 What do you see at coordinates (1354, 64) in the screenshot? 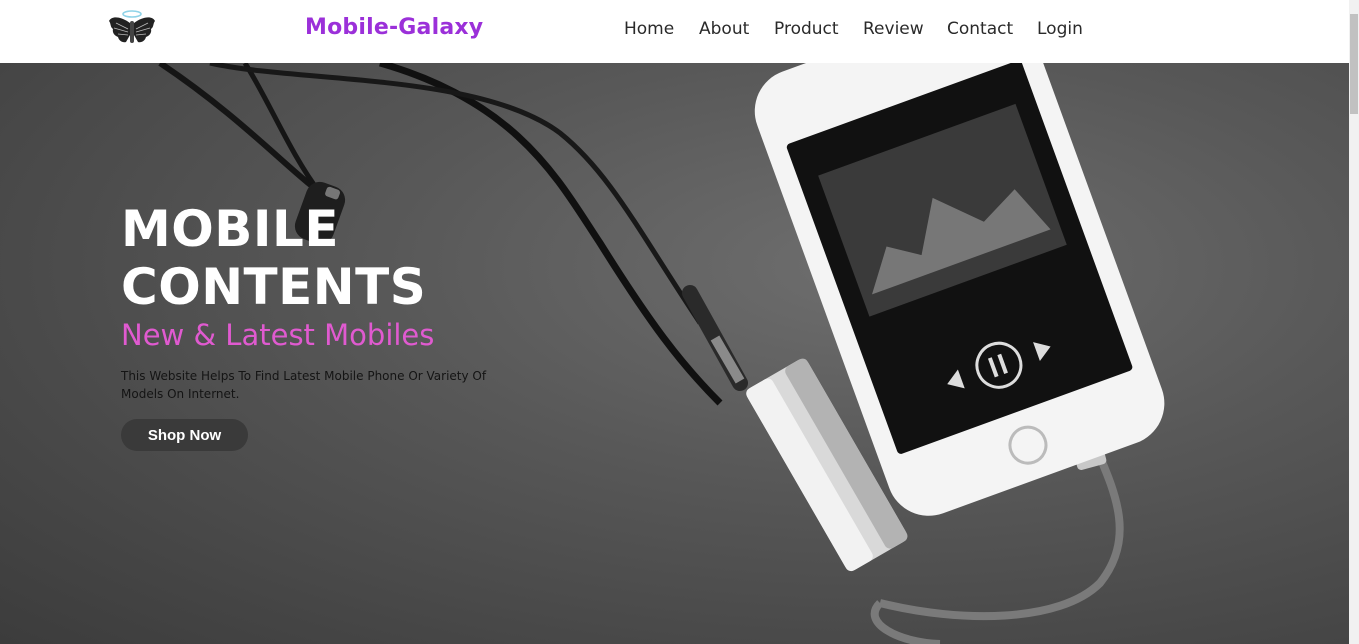
I see `scrollbar-thumb` at bounding box center [1354, 64].